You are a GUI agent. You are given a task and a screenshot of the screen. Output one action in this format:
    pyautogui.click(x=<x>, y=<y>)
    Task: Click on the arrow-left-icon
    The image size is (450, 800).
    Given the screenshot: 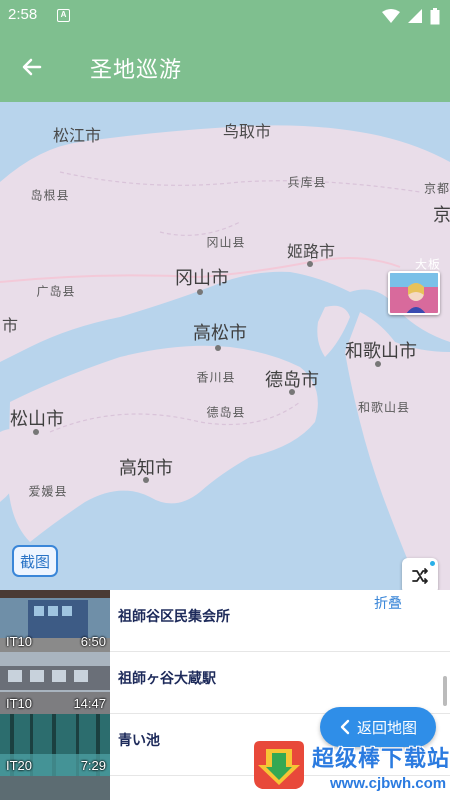 What is the action you would take?
    pyautogui.click(x=32, y=67)
    